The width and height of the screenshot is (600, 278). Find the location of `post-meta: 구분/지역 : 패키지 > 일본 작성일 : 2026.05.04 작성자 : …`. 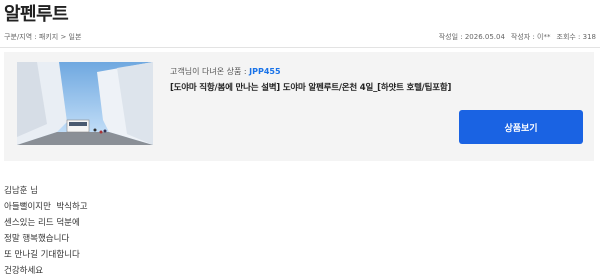

post-meta: 구분/지역 : 패키지 > 일본 작성일 : 2026.05.04 작성자 : … is located at coordinates (300, 37).